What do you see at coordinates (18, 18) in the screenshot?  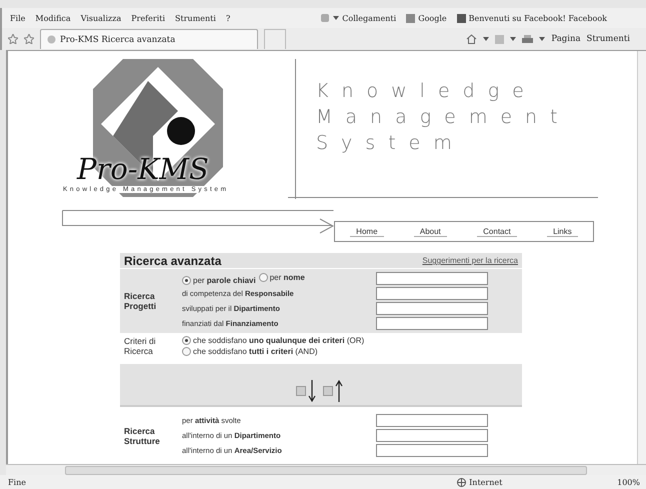 I see `menu-item: File` at bounding box center [18, 18].